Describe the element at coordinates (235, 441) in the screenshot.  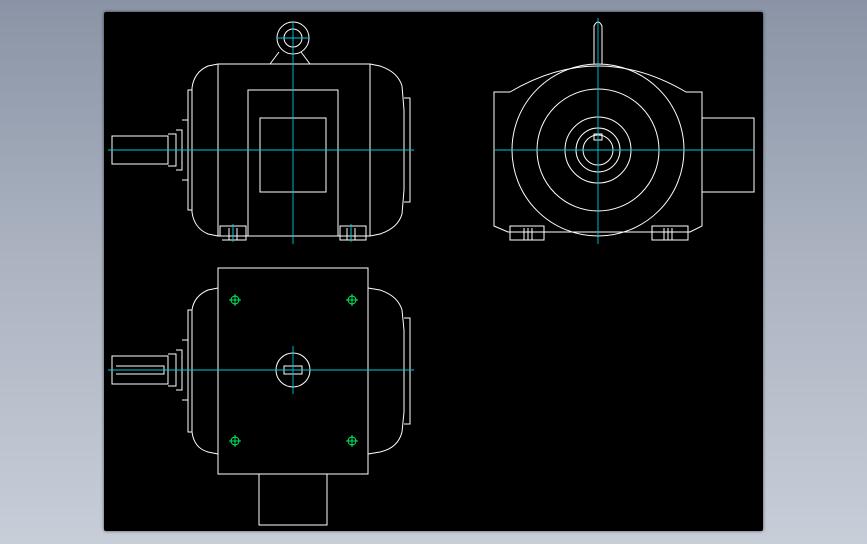
I see `mounting-hole-bottom-left` at that location.